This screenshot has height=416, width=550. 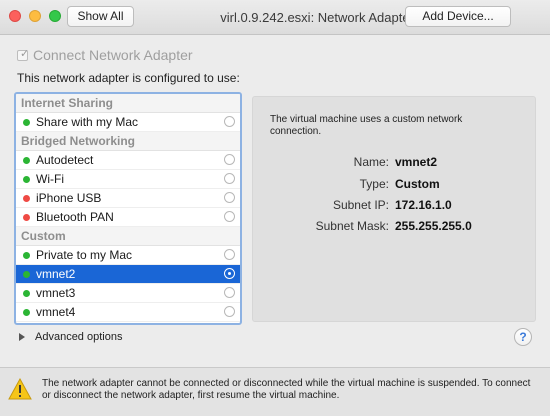 I want to click on subnet-ip-row: Subnet IP: 172.16.1.0, so click(x=395, y=206).